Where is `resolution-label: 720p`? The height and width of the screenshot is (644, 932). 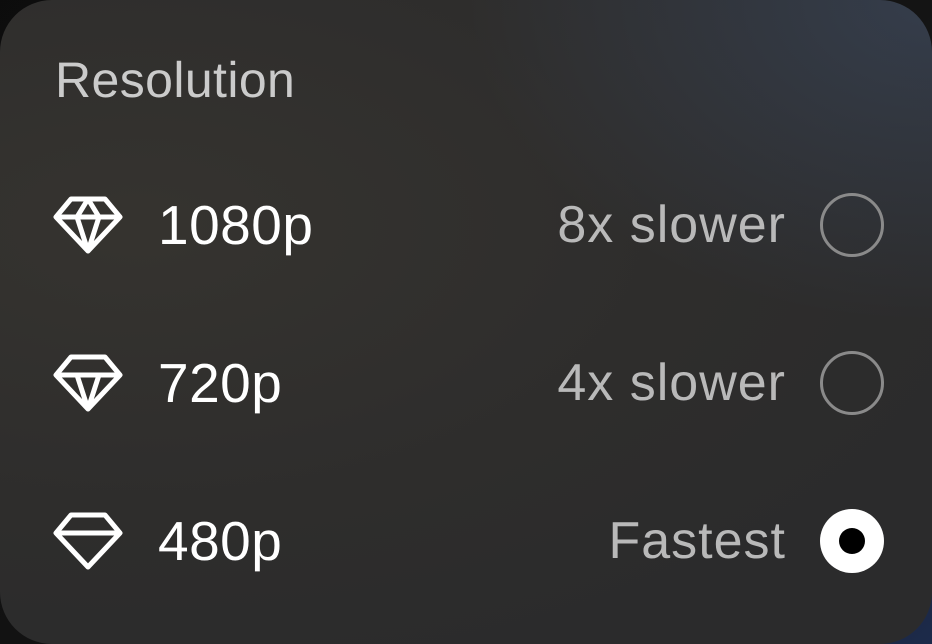 resolution-label: 720p is located at coordinates (220, 383).